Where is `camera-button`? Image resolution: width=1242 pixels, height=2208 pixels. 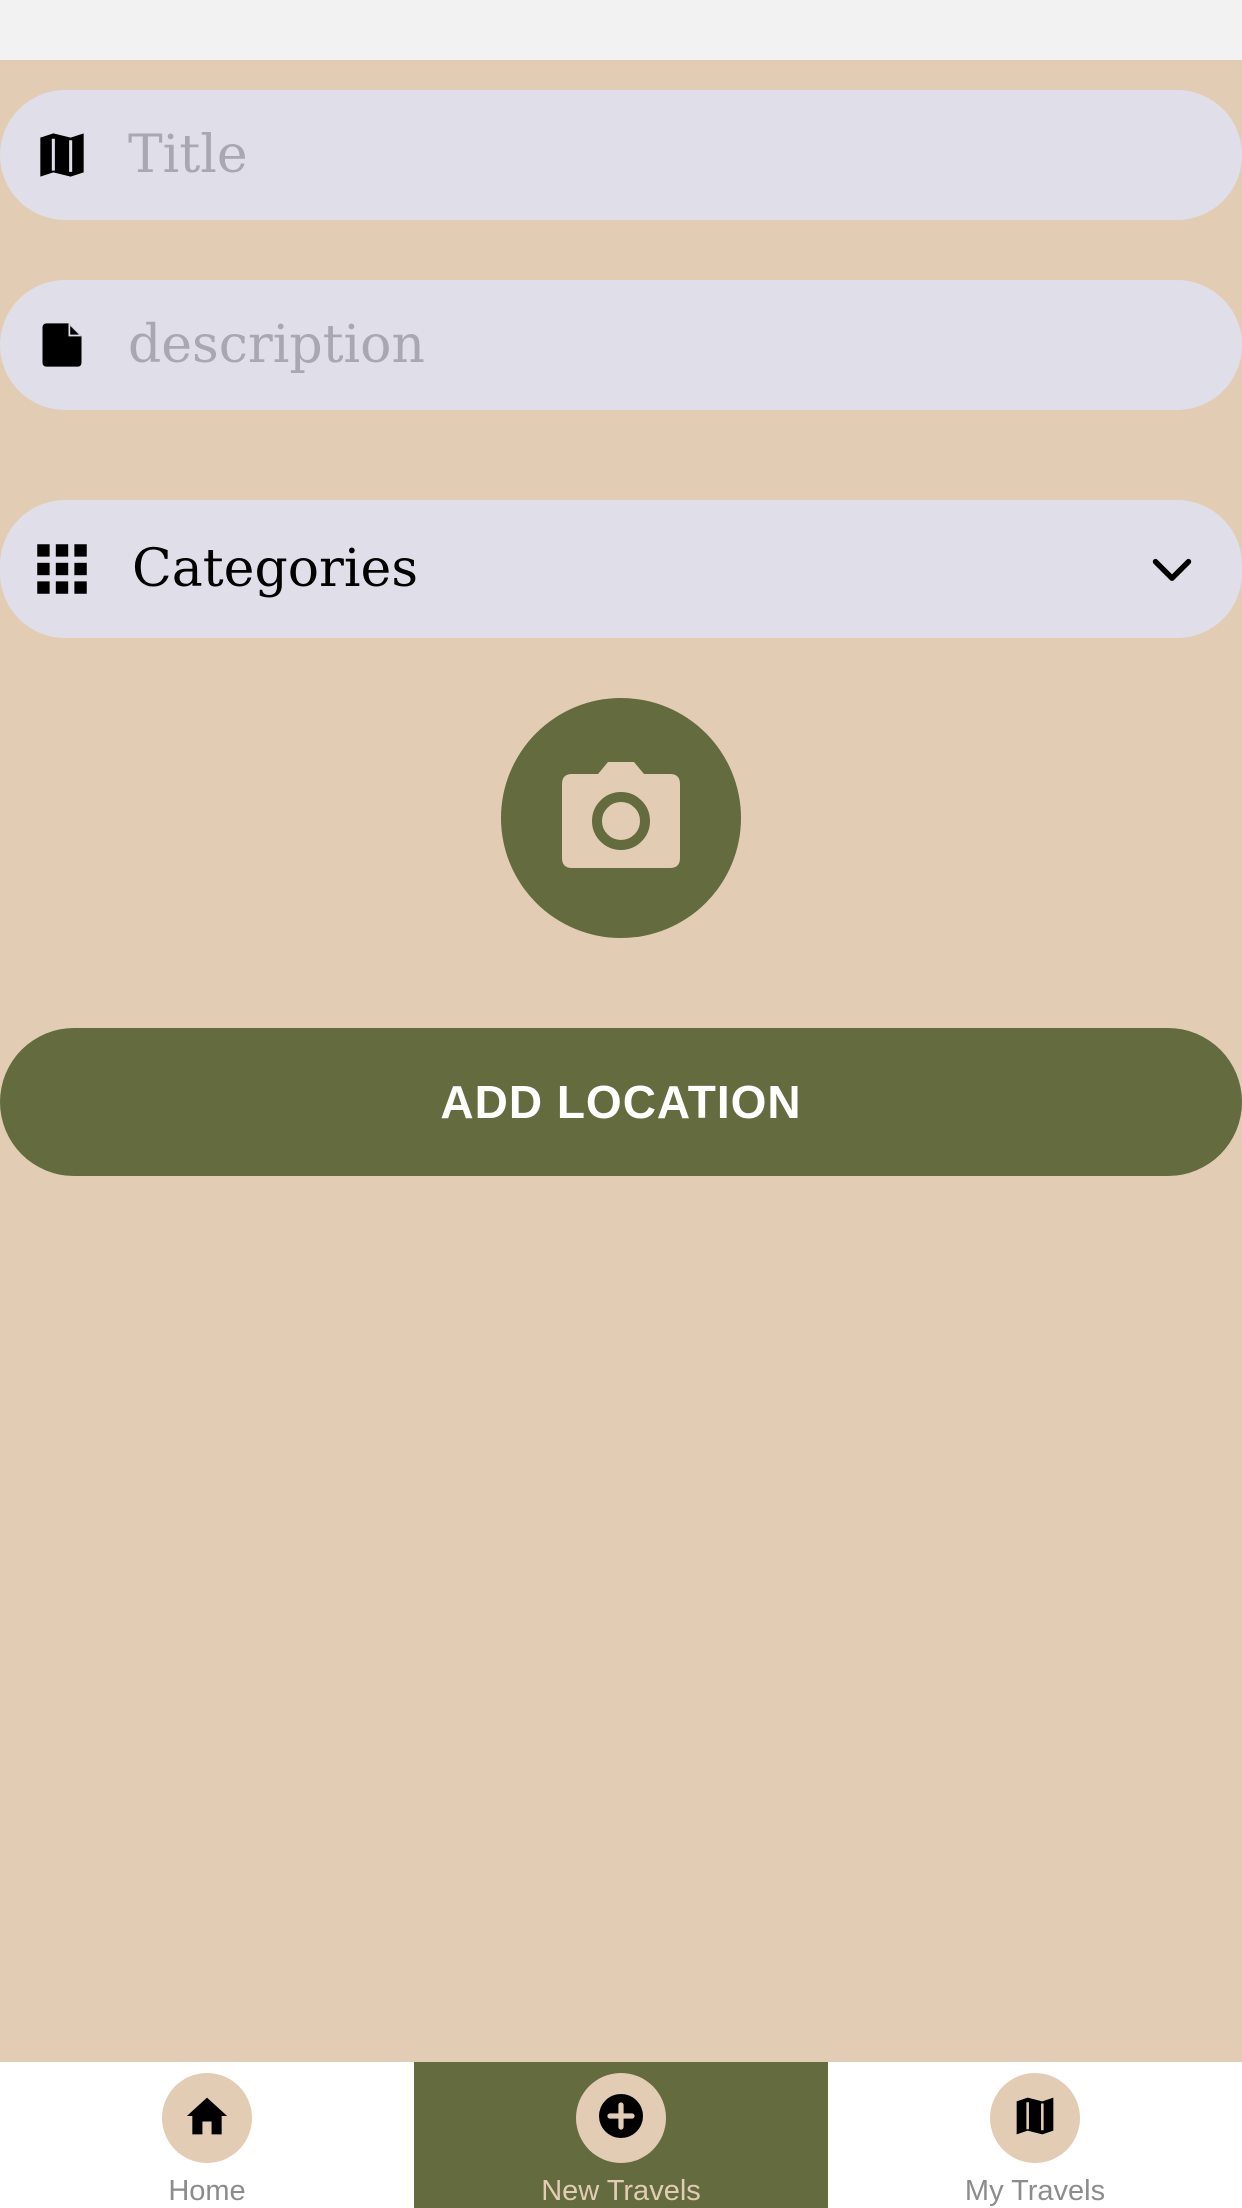
camera-button is located at coordinates (621, 818).